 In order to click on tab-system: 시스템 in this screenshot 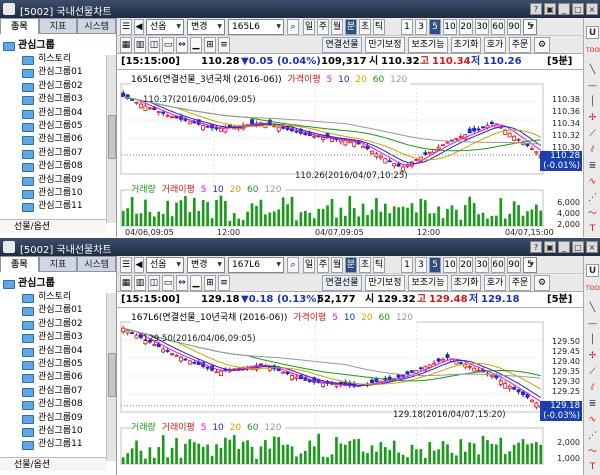, I will do `click(96, 26)`.